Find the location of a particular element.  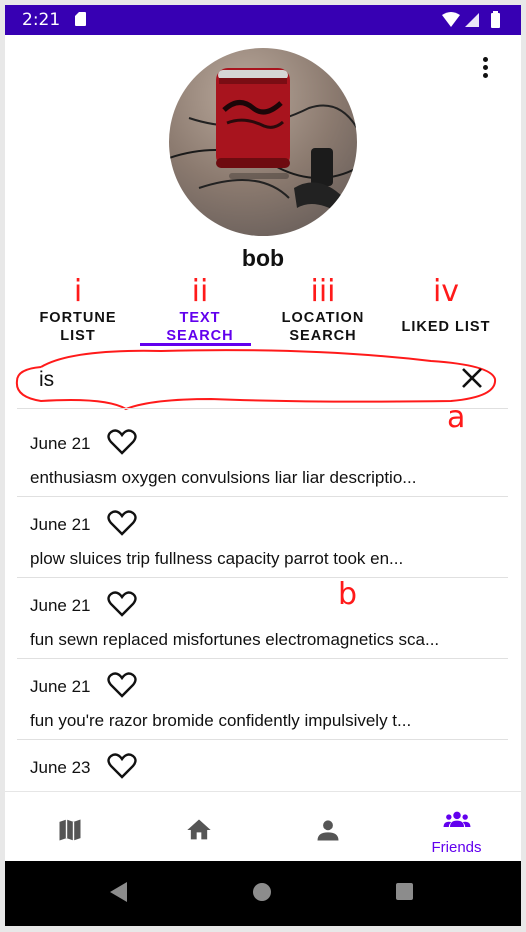

battery-icon is located at coordinates (495, 20).